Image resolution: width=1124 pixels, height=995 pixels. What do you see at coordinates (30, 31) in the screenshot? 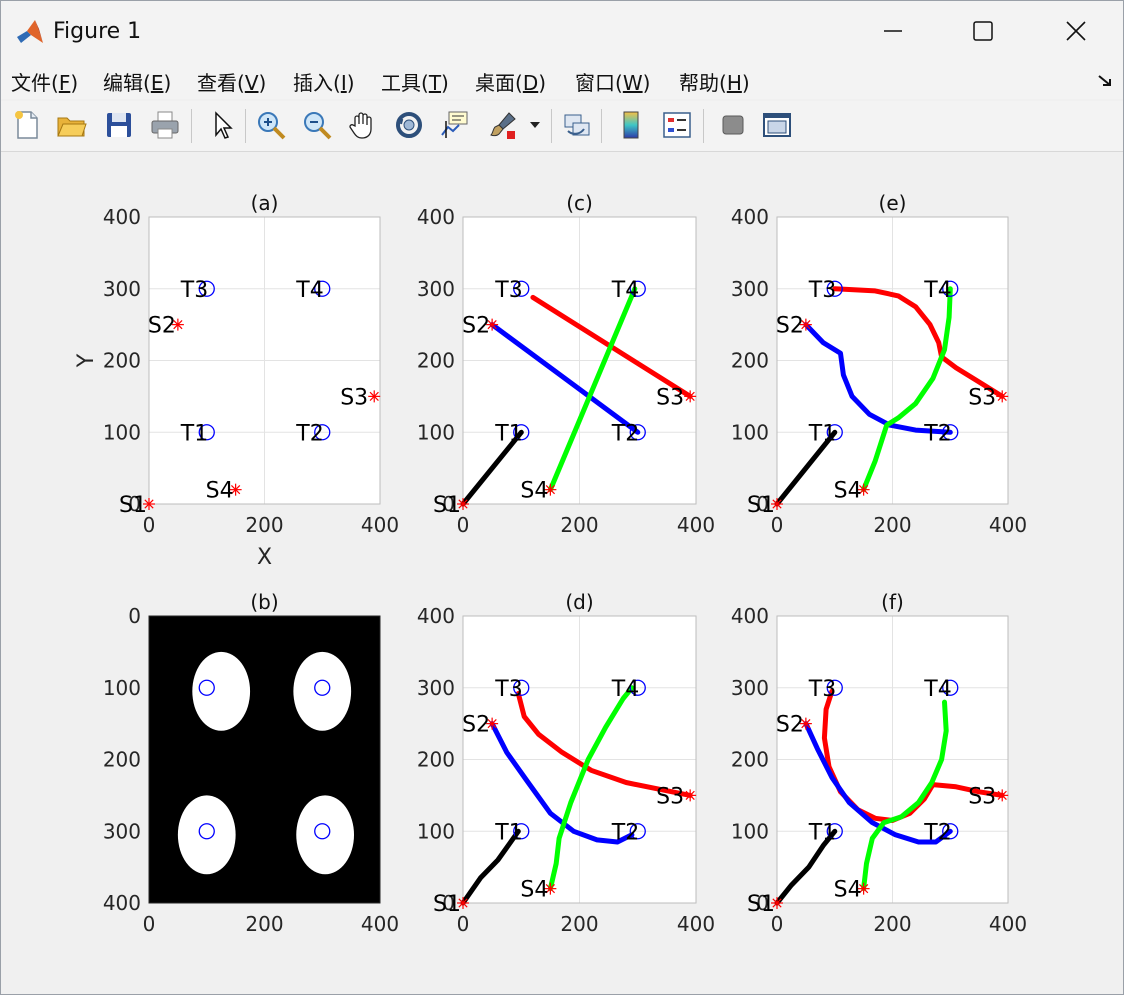
I see `matlab-logo-icon` at bounding box center [30, 31].